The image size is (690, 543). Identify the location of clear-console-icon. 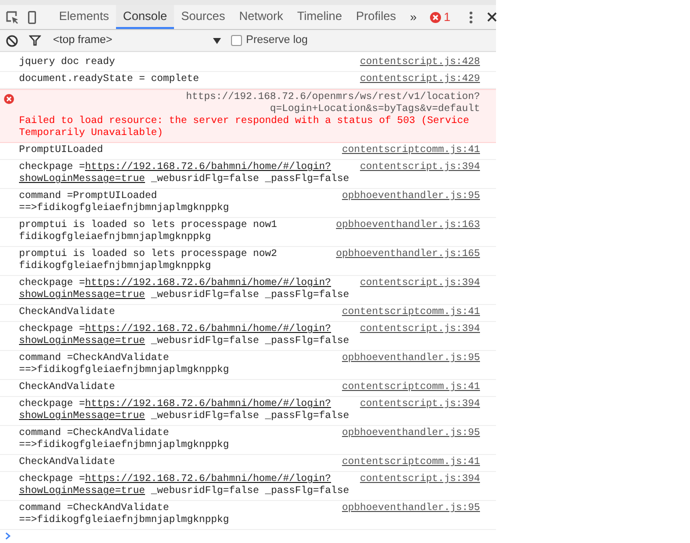
(12, 40).